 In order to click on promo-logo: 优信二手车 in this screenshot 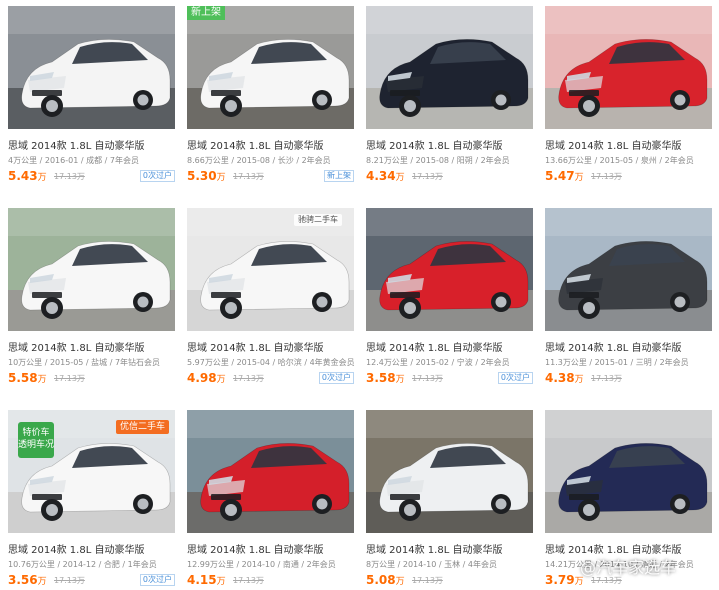, I will do `click(142, 427)`.